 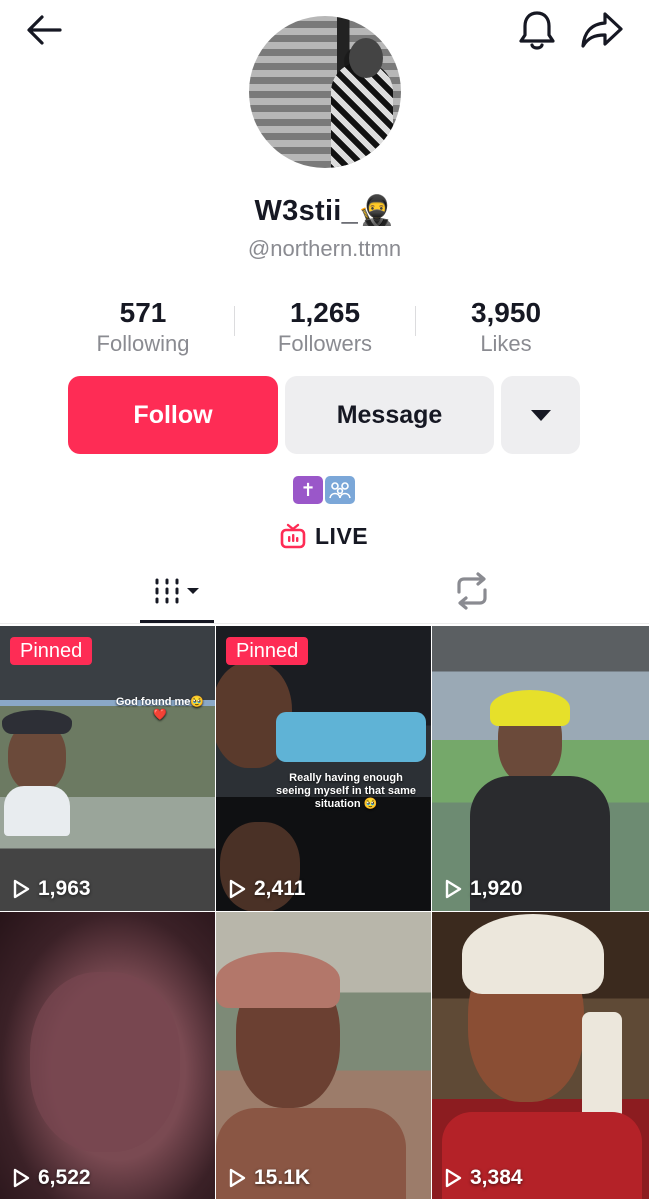 What do you see at coordinates (530, 708) in the screenshot?
I see `thumbnail-hard-hat` at bounding box center [530, 708].